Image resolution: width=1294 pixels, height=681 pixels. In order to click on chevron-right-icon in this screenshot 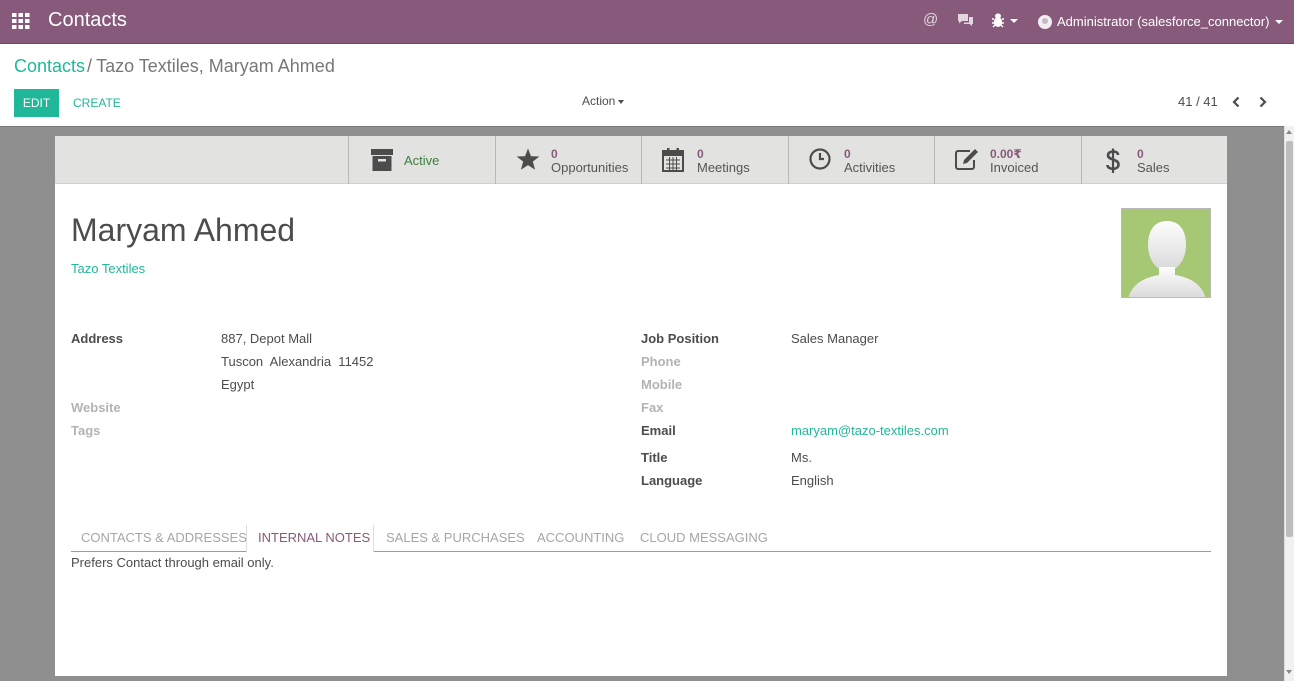, I will do `click(1263, 103)`.